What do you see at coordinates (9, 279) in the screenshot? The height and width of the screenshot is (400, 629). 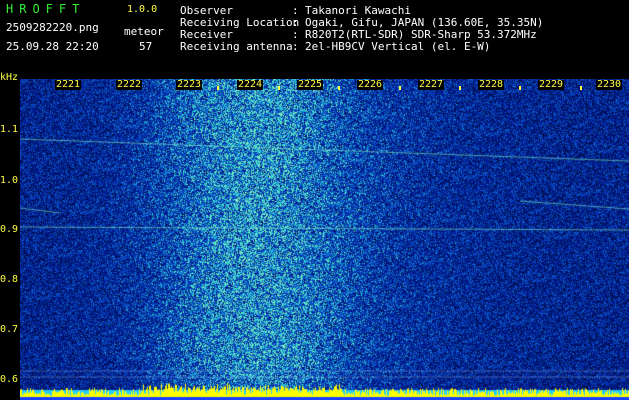 I see `y-tick-label: 0.8` at bounding box center [9, 279].